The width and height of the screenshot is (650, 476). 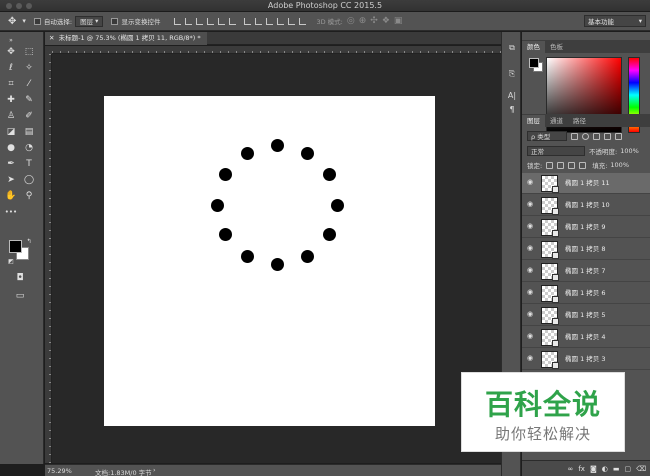 I want to click on tab-layers: 图层, so click(x=533, y=121).